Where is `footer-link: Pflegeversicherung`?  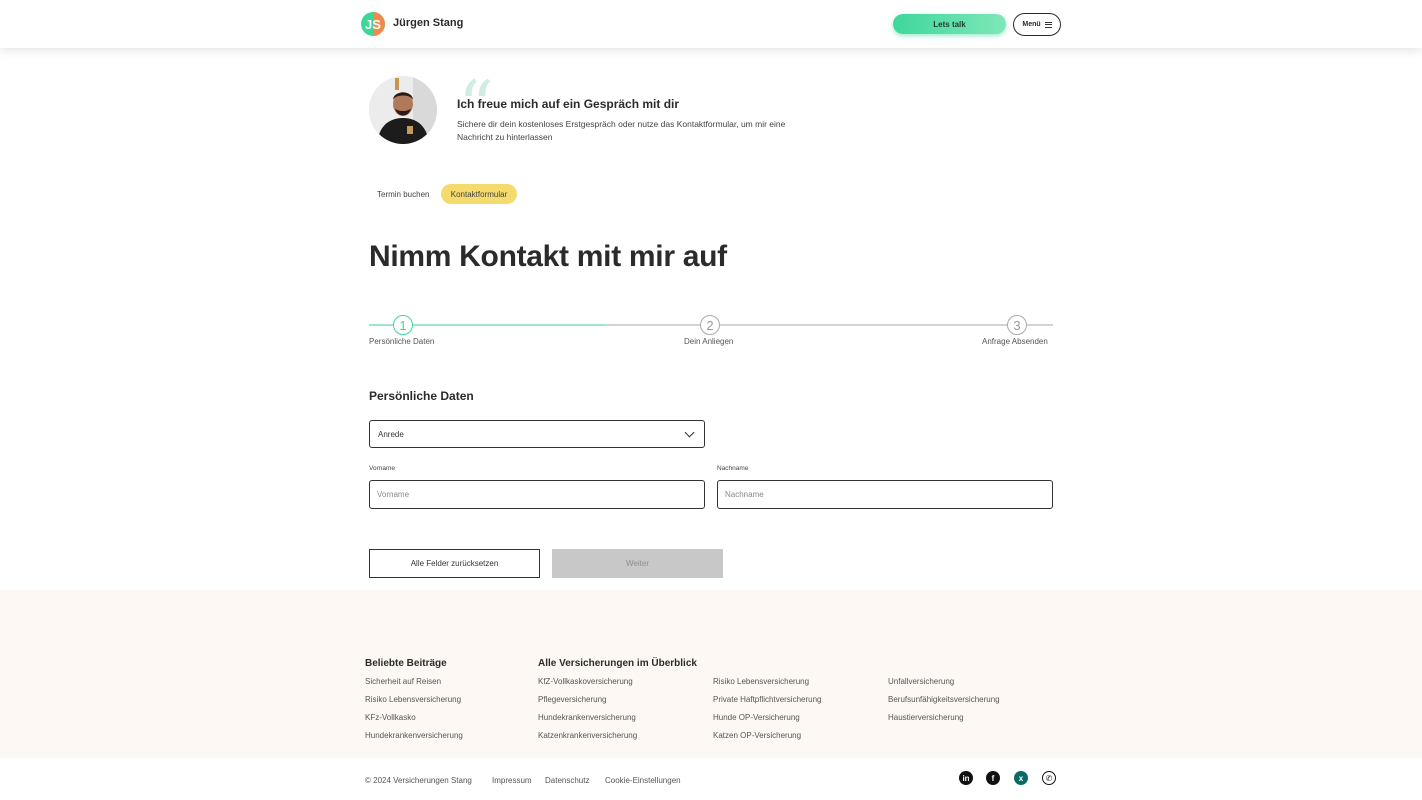 footer-link: Pflegeversicherung is located at coordinates (572, 699).